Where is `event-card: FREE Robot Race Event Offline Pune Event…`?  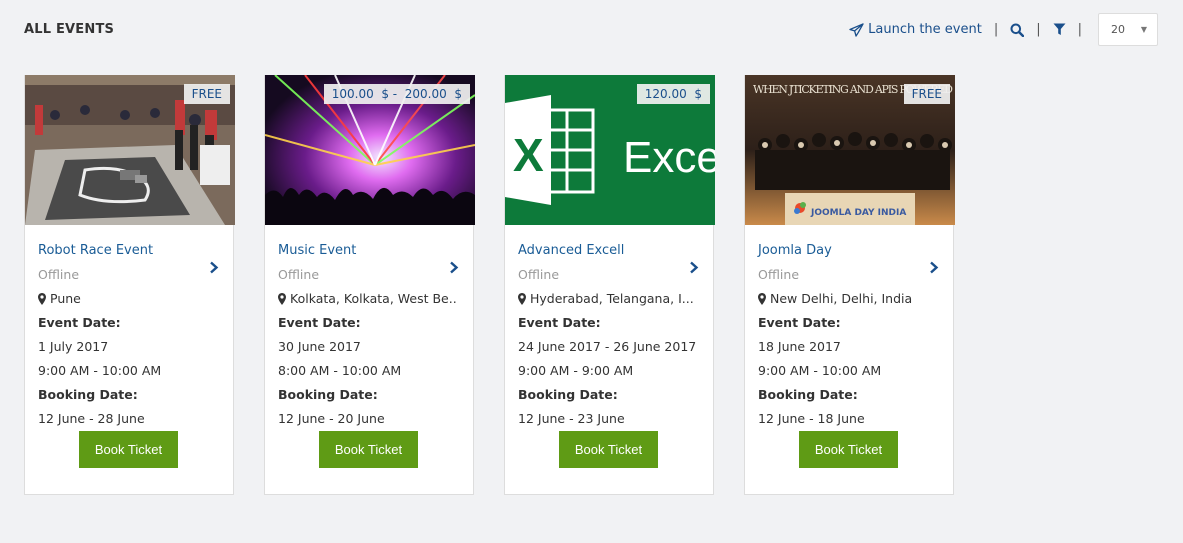
event-card: FREE Robot Race Event Offline Pune Event… is located at coordinates (129, 285).